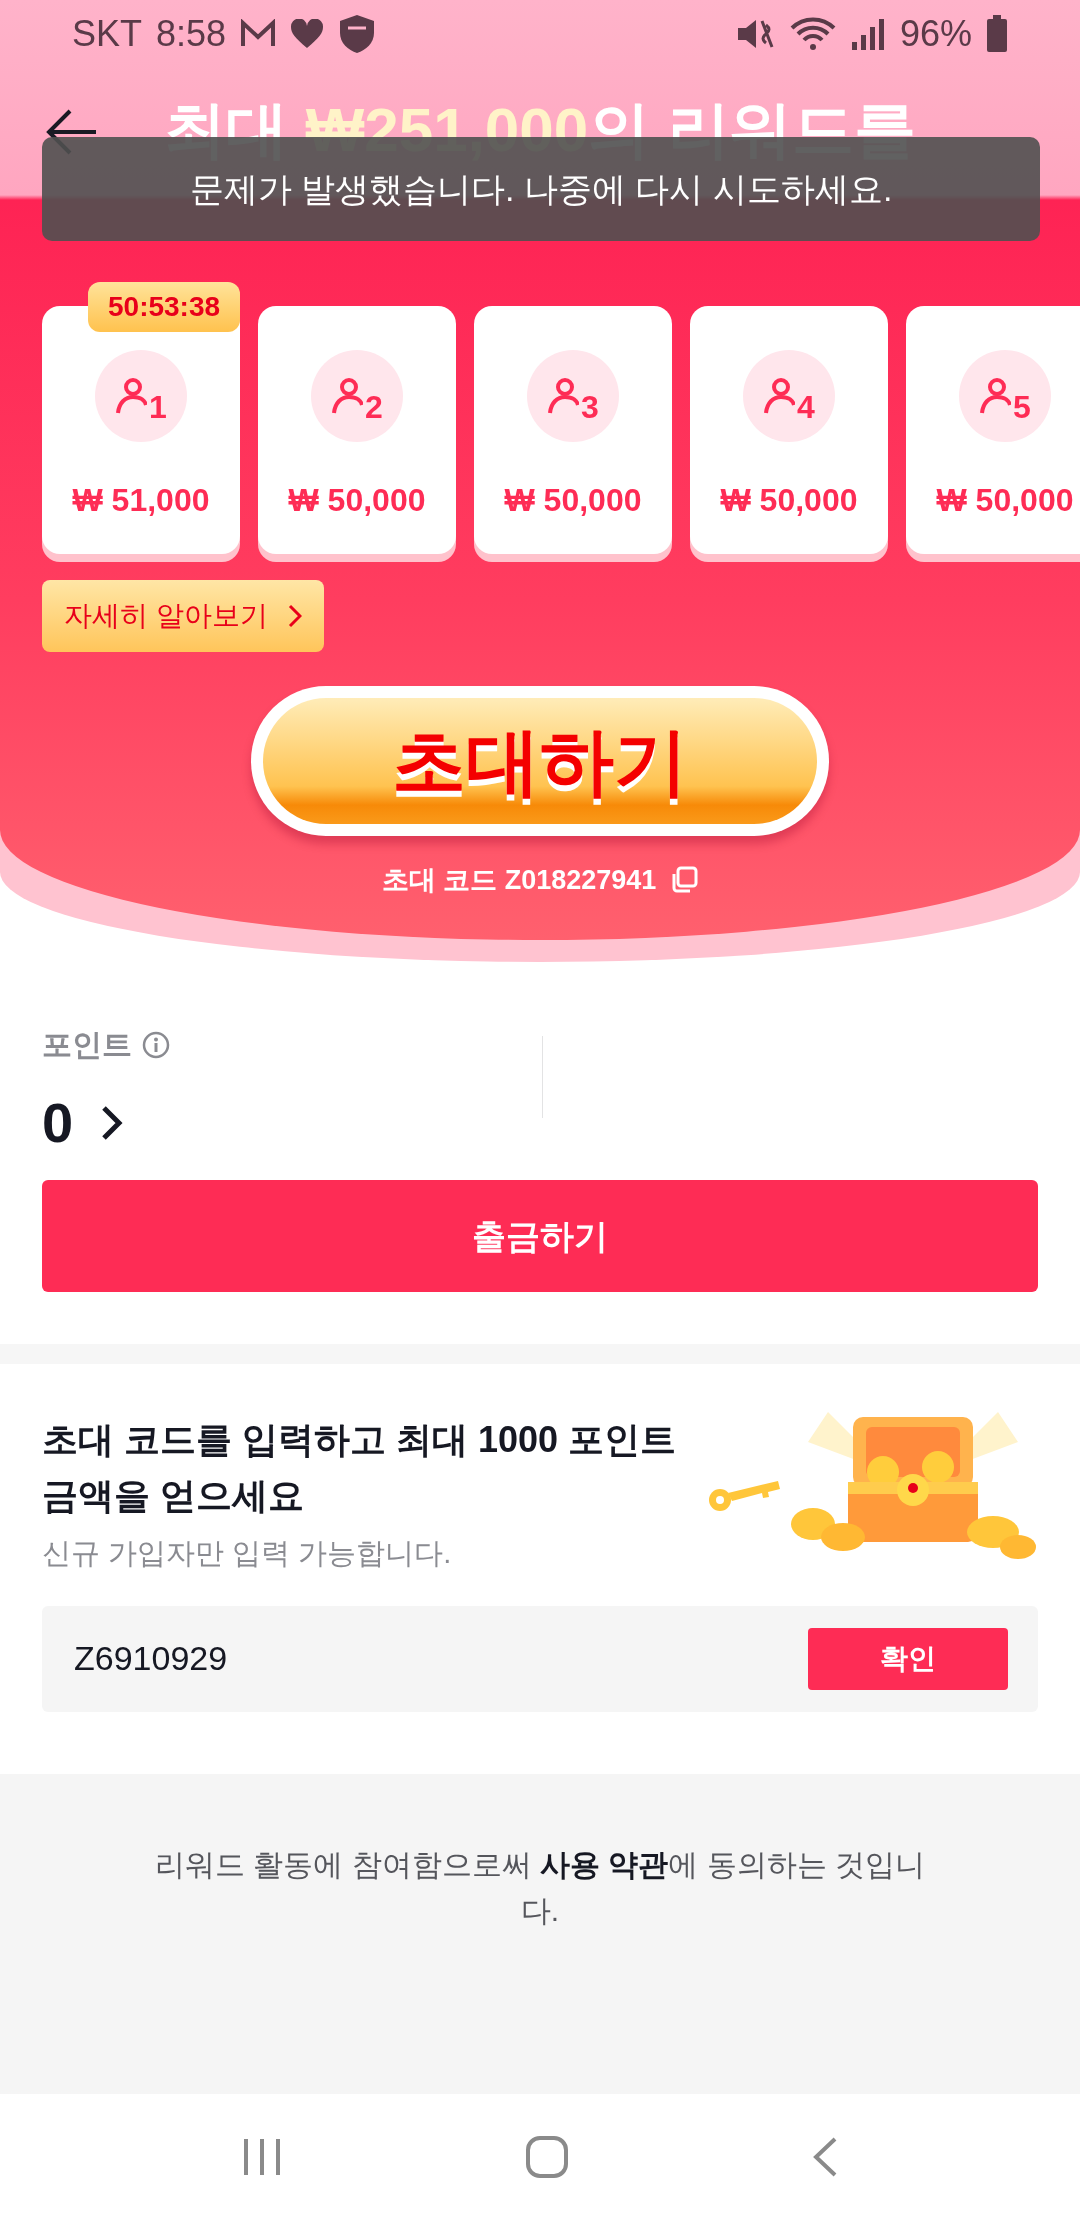 The image size is (1080, 2220). Describe the element at coordinates (258, 34) in the screenshot. I see `mail-icon` at that location.